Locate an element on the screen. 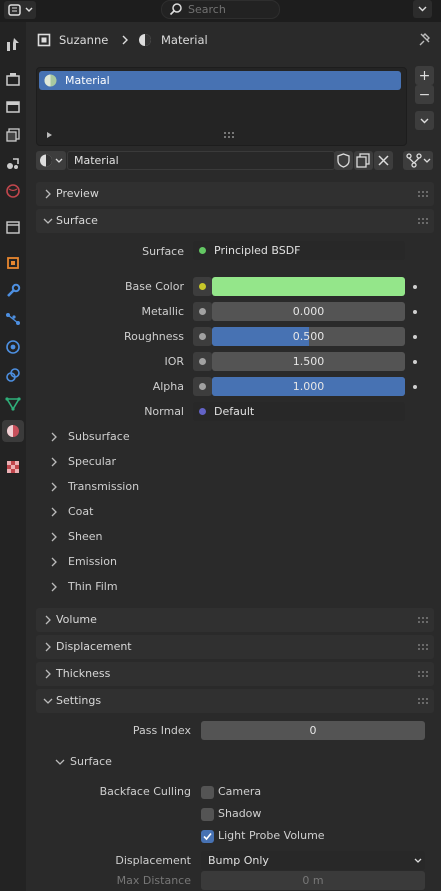  metallic-value: 0.000 is located at coordinates (308, 311).